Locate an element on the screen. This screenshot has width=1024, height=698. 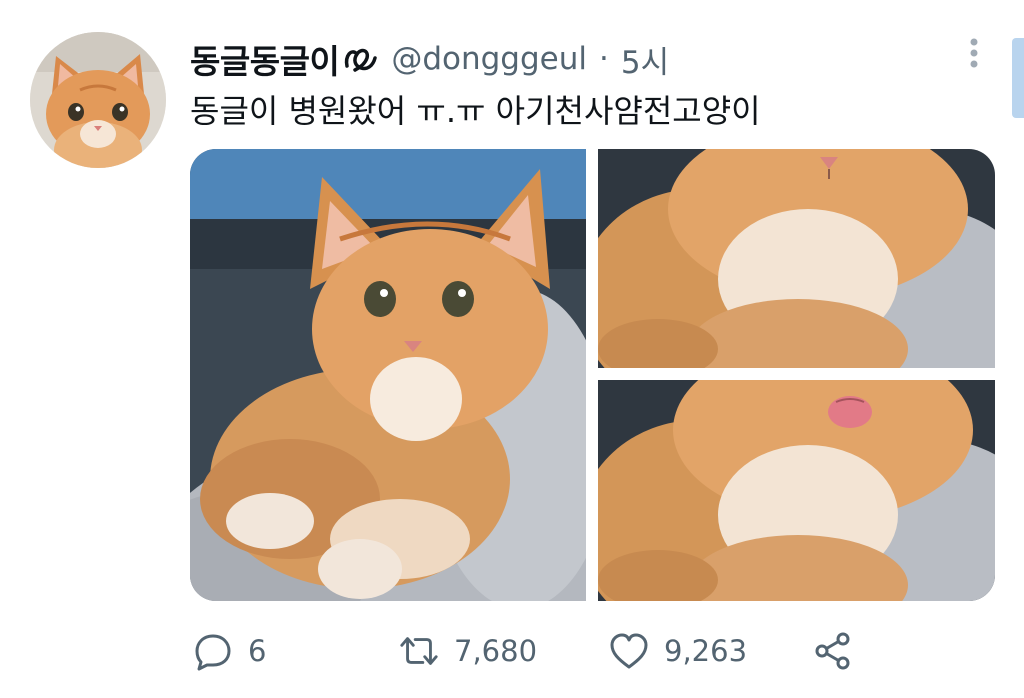
retweet-button: 7,680 is located at coordinates (467, 651).